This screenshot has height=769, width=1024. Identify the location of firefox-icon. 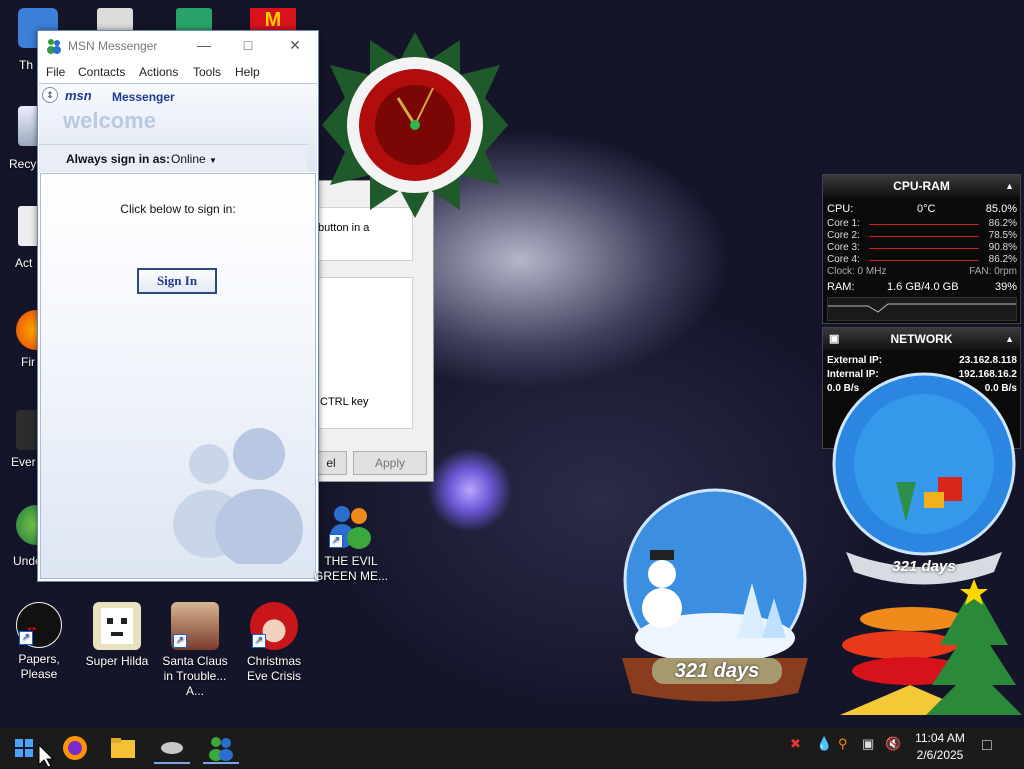
(75, 748).